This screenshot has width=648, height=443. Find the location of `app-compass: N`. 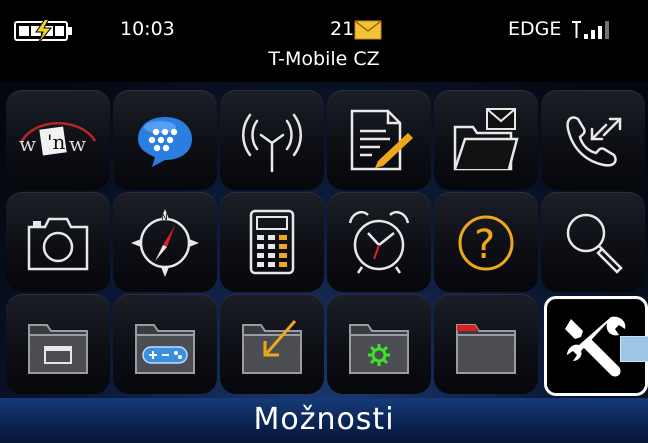

app-compass: N is located at coordinates (165, 242).